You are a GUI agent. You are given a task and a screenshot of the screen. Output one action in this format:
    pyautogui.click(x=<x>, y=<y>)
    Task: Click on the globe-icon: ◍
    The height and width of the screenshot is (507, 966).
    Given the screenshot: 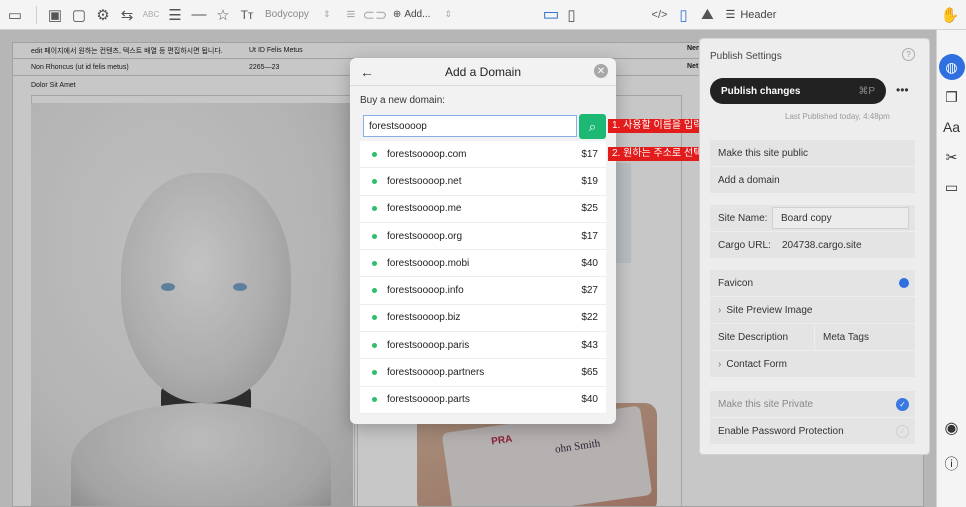 What is the action you would take?
    pyautogui.click(x=951, y=67)
    